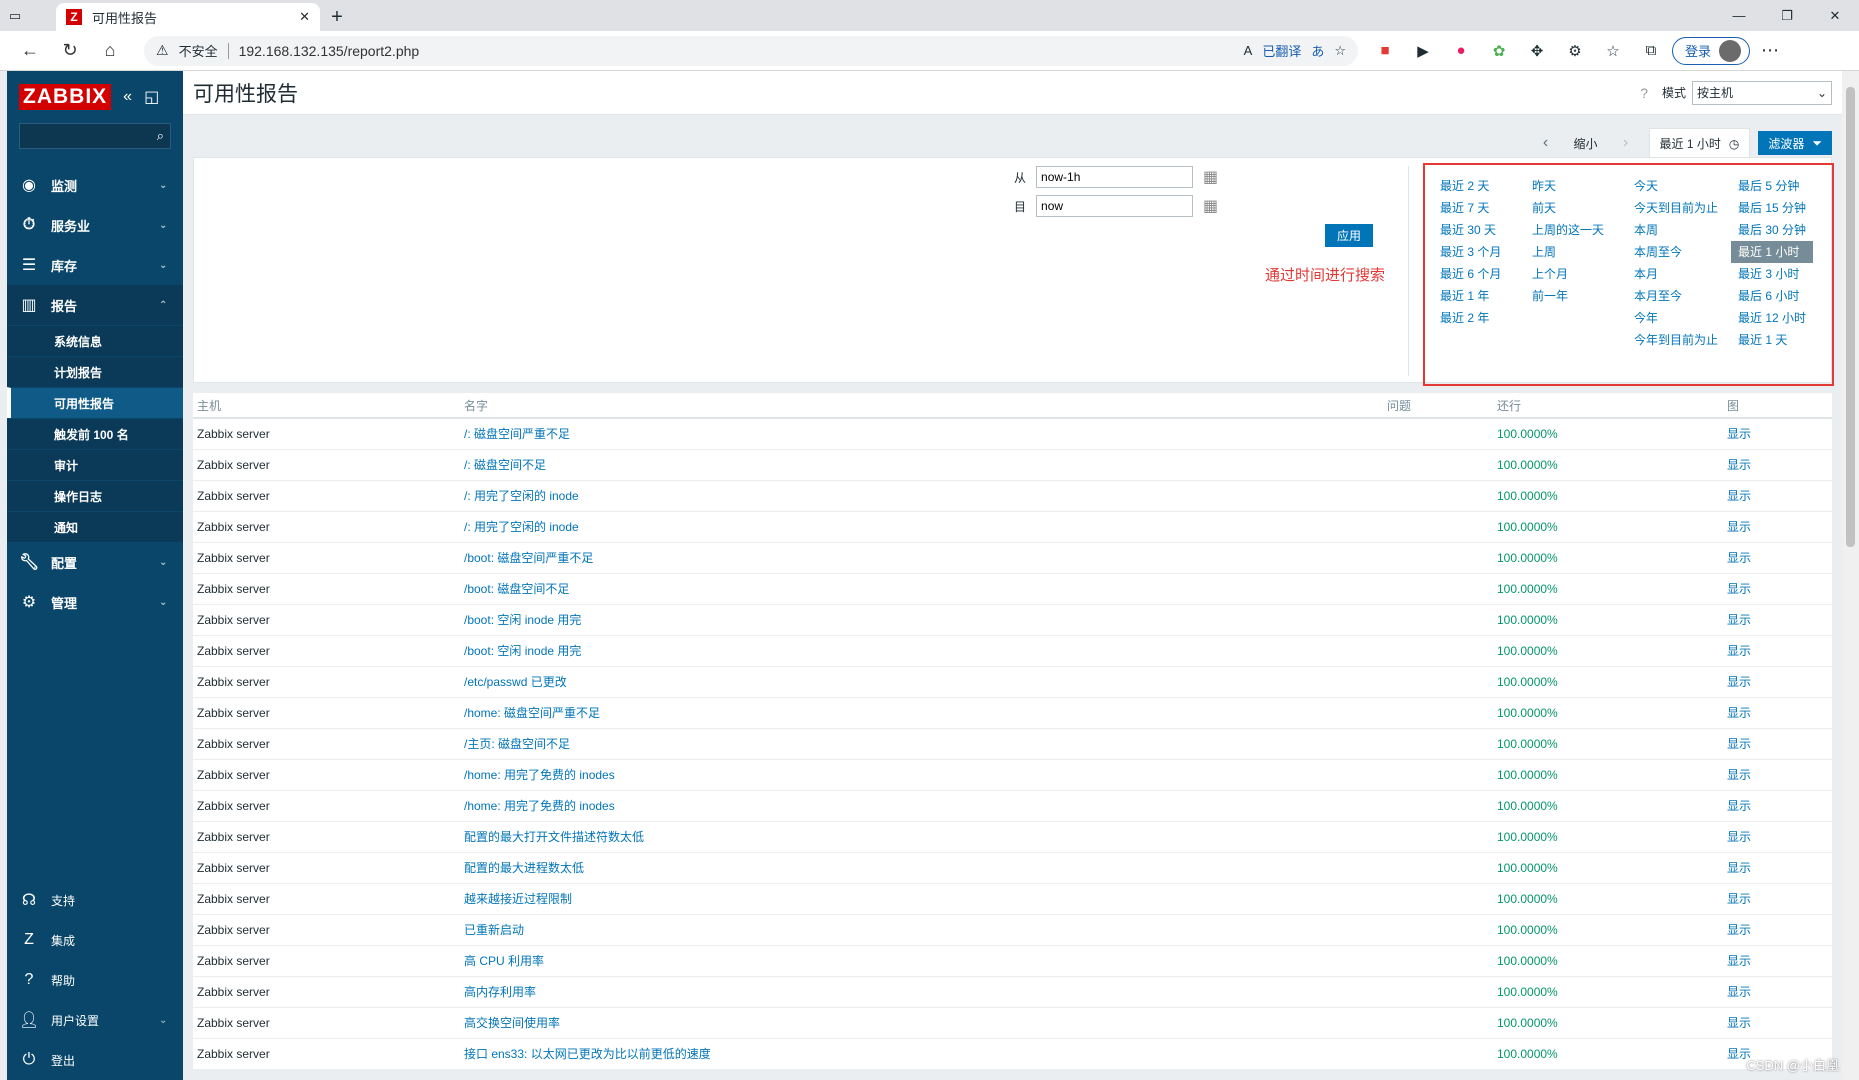  Describe the element at coordinates (1835, 15) in the screenshot. I see `close-window-icon: ✕` at that location.